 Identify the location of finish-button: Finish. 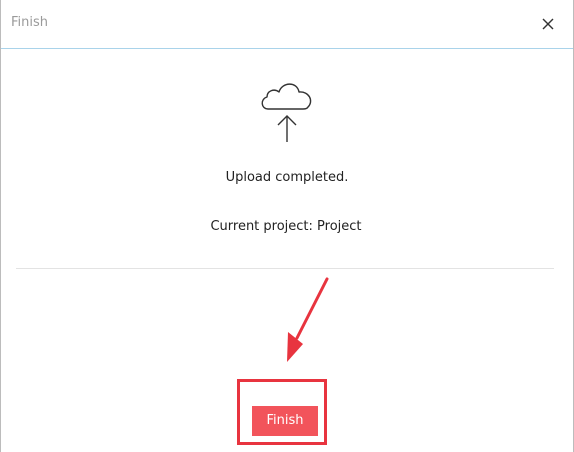
(285, 421).